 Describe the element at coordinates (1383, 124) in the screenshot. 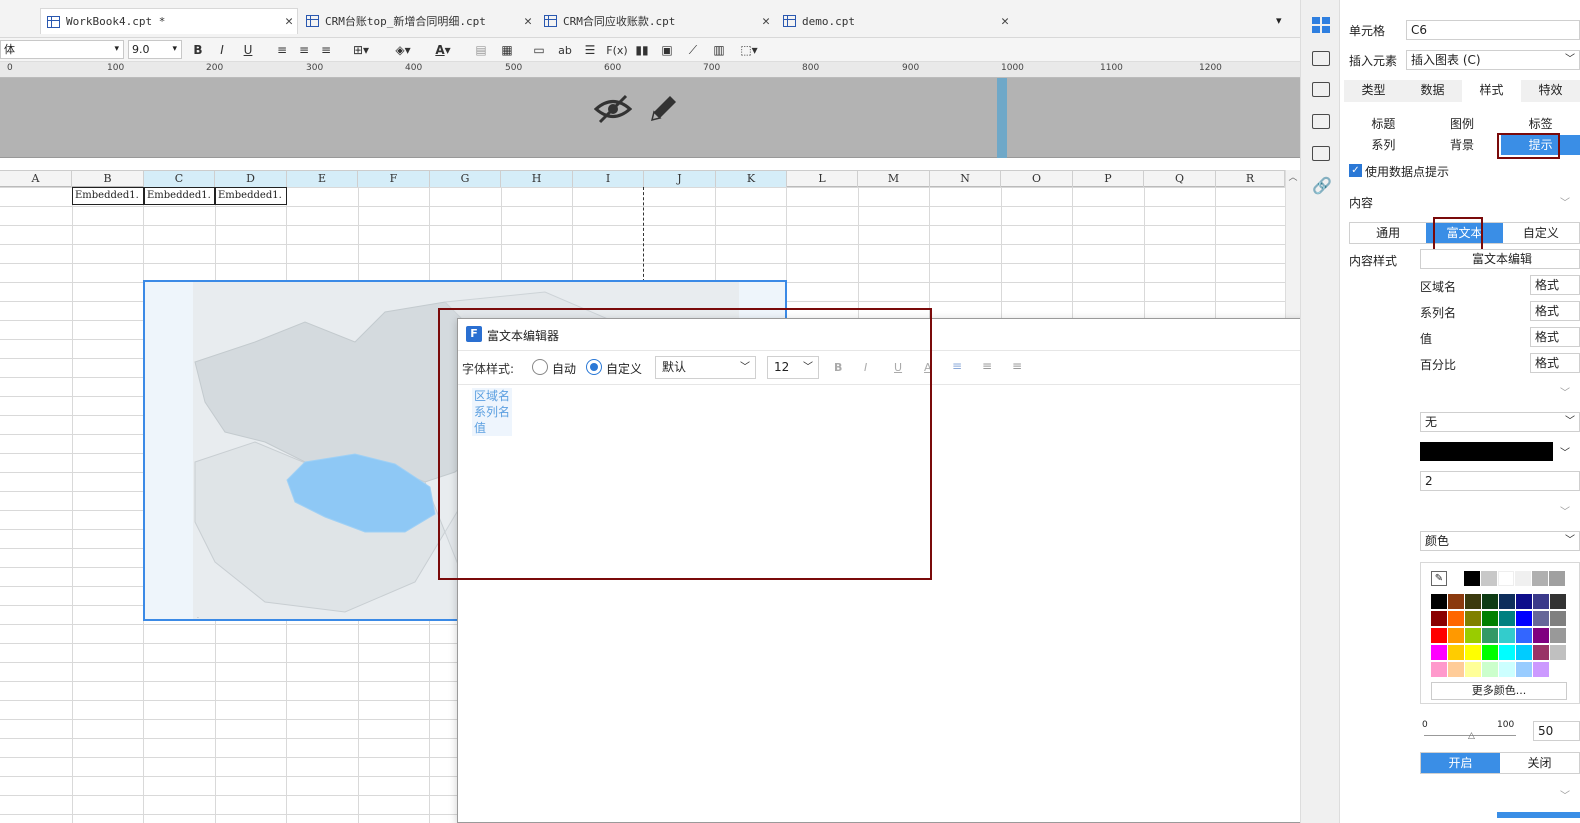

I see `subtab-title: 标题` at that location.